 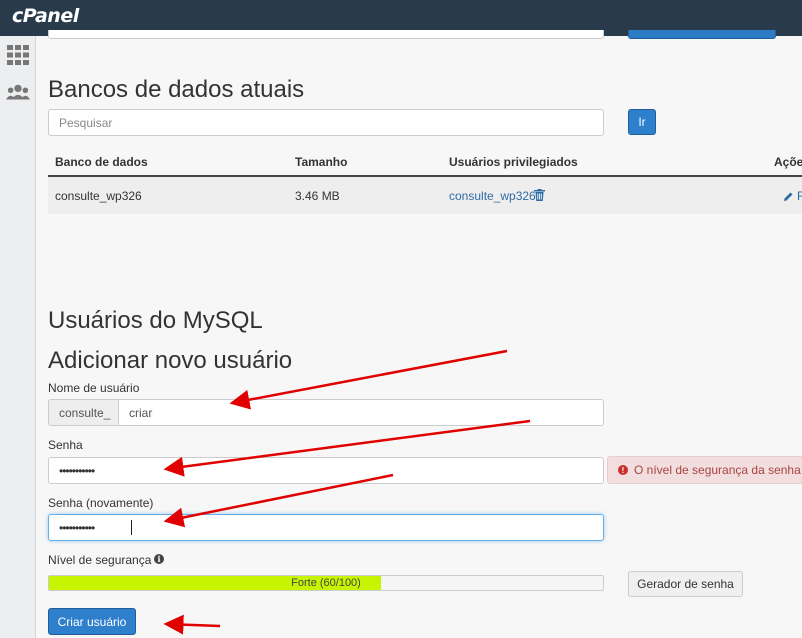 I want to click on cpanel-logo: cPanel, so click(x=45, y=16).